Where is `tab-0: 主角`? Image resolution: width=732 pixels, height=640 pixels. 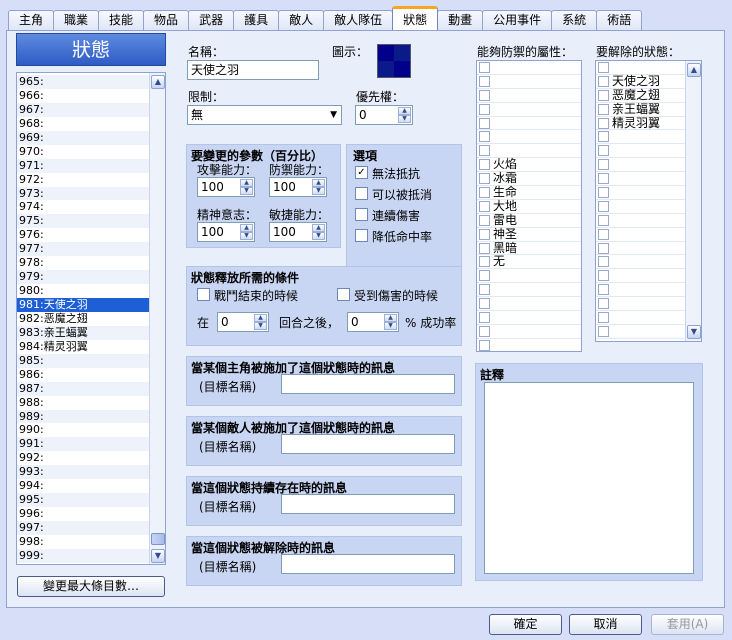
tab-0: 主角 is located at coordinates (31, 20).